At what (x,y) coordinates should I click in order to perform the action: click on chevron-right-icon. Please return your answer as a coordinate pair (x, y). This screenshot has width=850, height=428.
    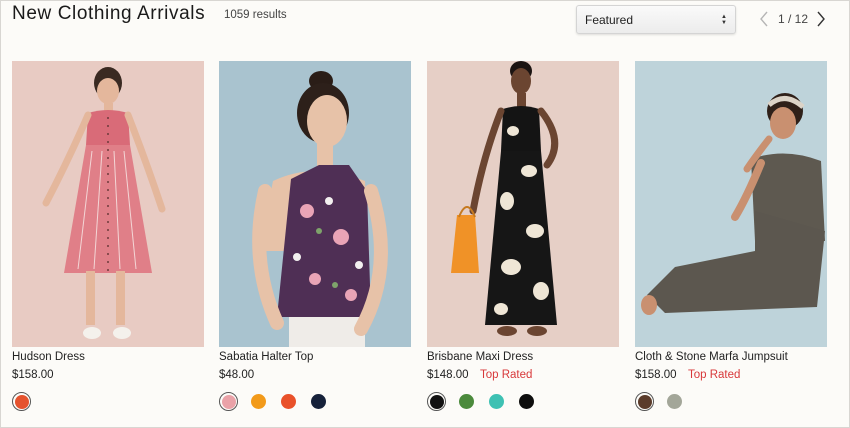
    Looking at the image, I should click on (821, 19).